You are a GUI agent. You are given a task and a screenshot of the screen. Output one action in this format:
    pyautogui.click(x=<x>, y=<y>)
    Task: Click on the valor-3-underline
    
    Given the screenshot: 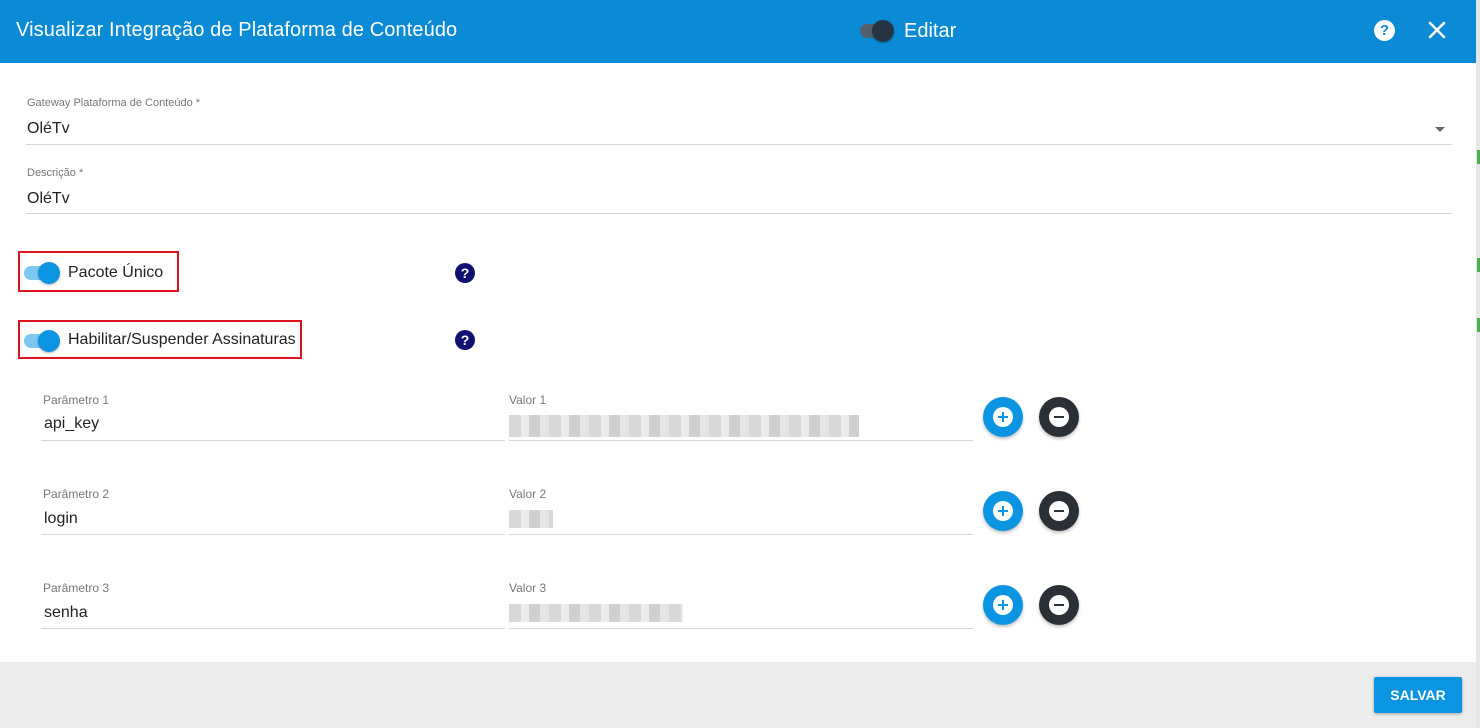 What is the action you would take?
    pyautogui.click(x=741, y=628)
    